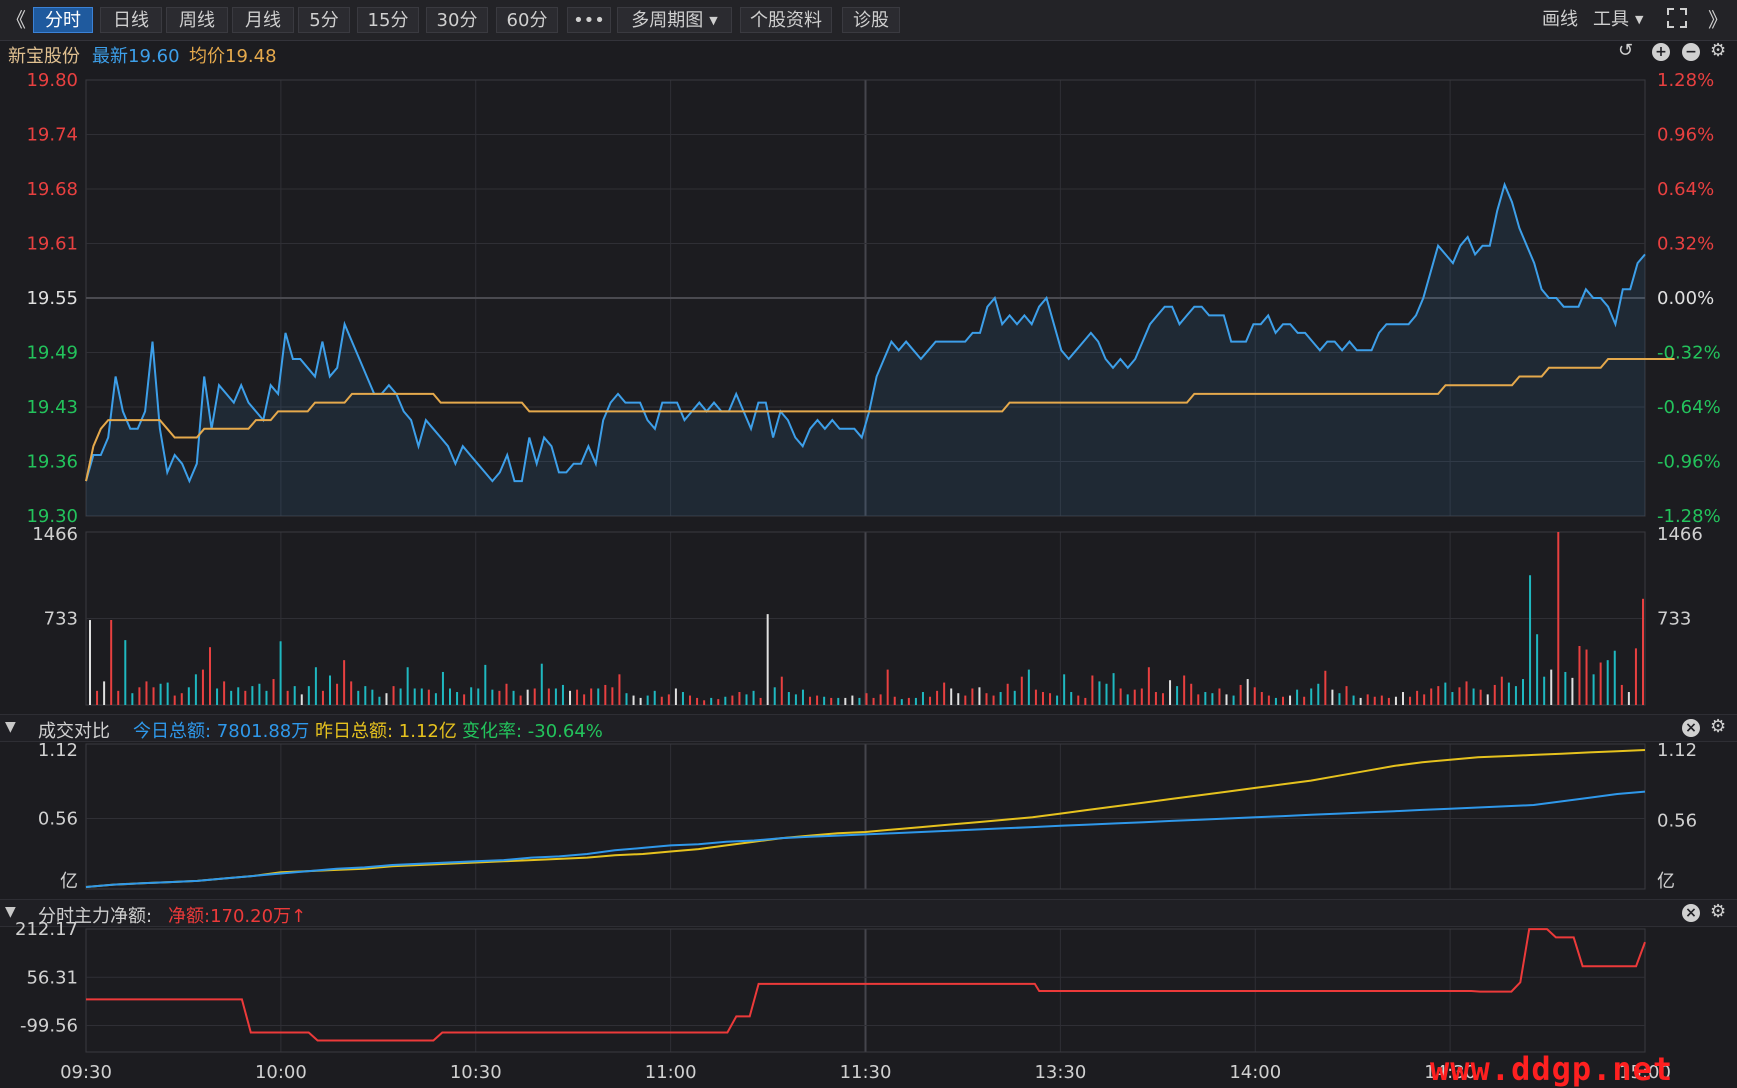 This screenshot has width=1737, height=1088. Describe the element at coordinates (52, 516) in the screenshot. I see `price-tick-label: 19.30` at that location.